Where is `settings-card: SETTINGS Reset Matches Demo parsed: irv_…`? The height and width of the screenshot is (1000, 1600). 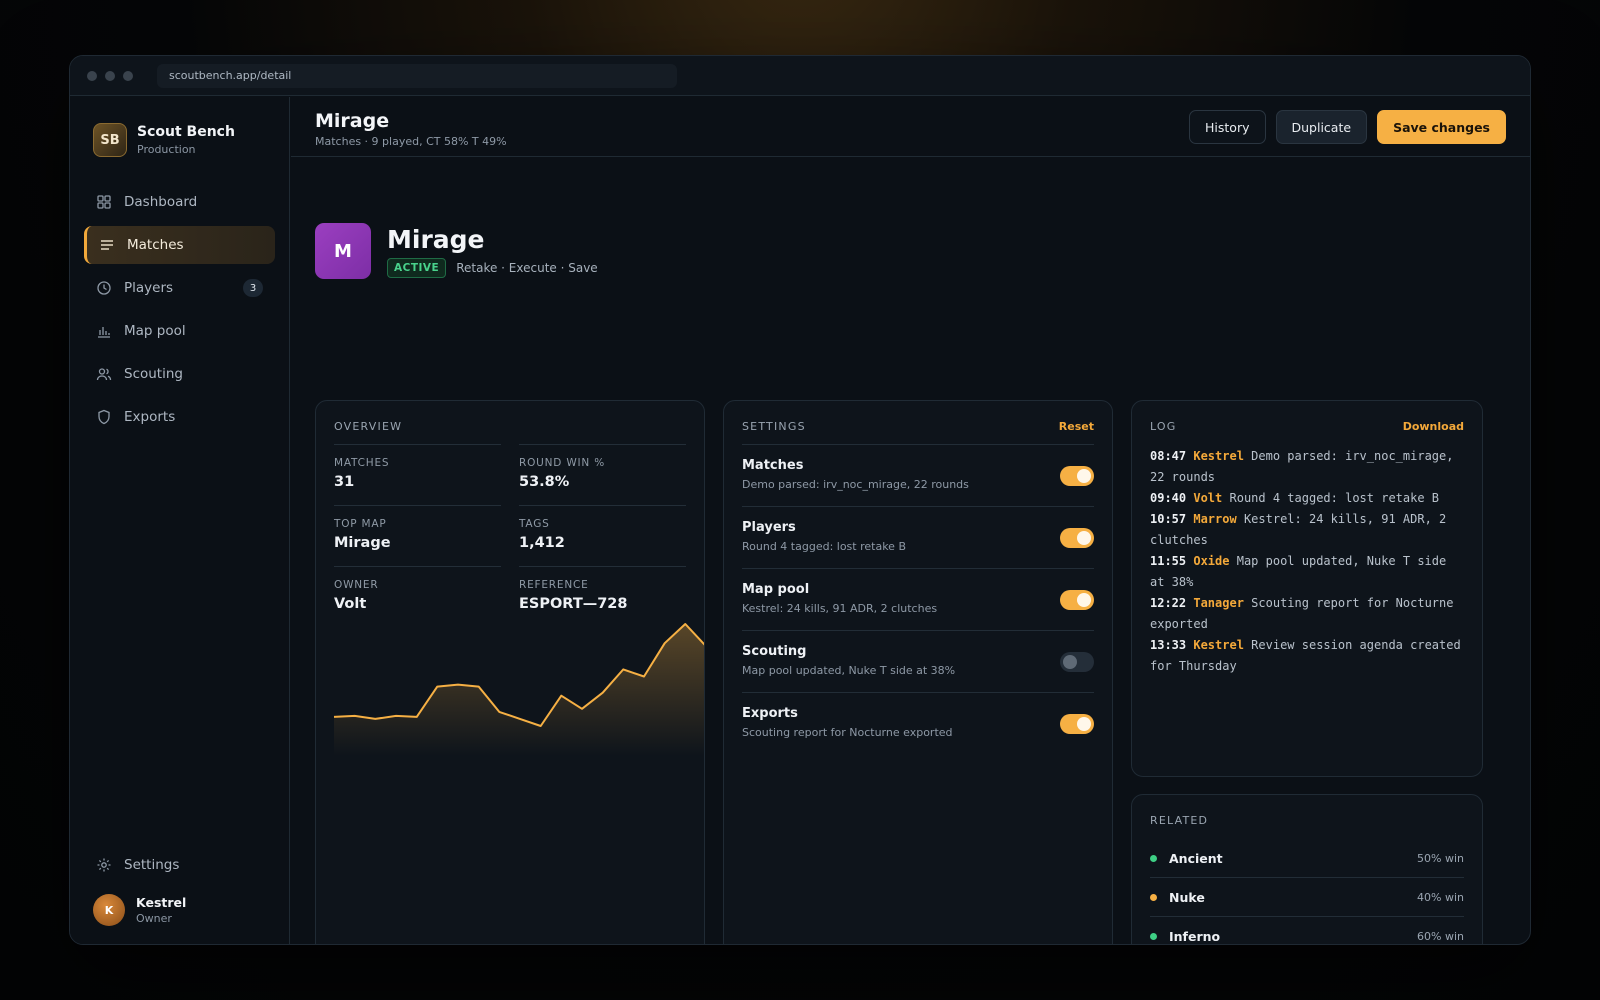 settings-card: SETTINGS Reset Matches Demo parsed: irv_… is located at coordinates (918, 672).